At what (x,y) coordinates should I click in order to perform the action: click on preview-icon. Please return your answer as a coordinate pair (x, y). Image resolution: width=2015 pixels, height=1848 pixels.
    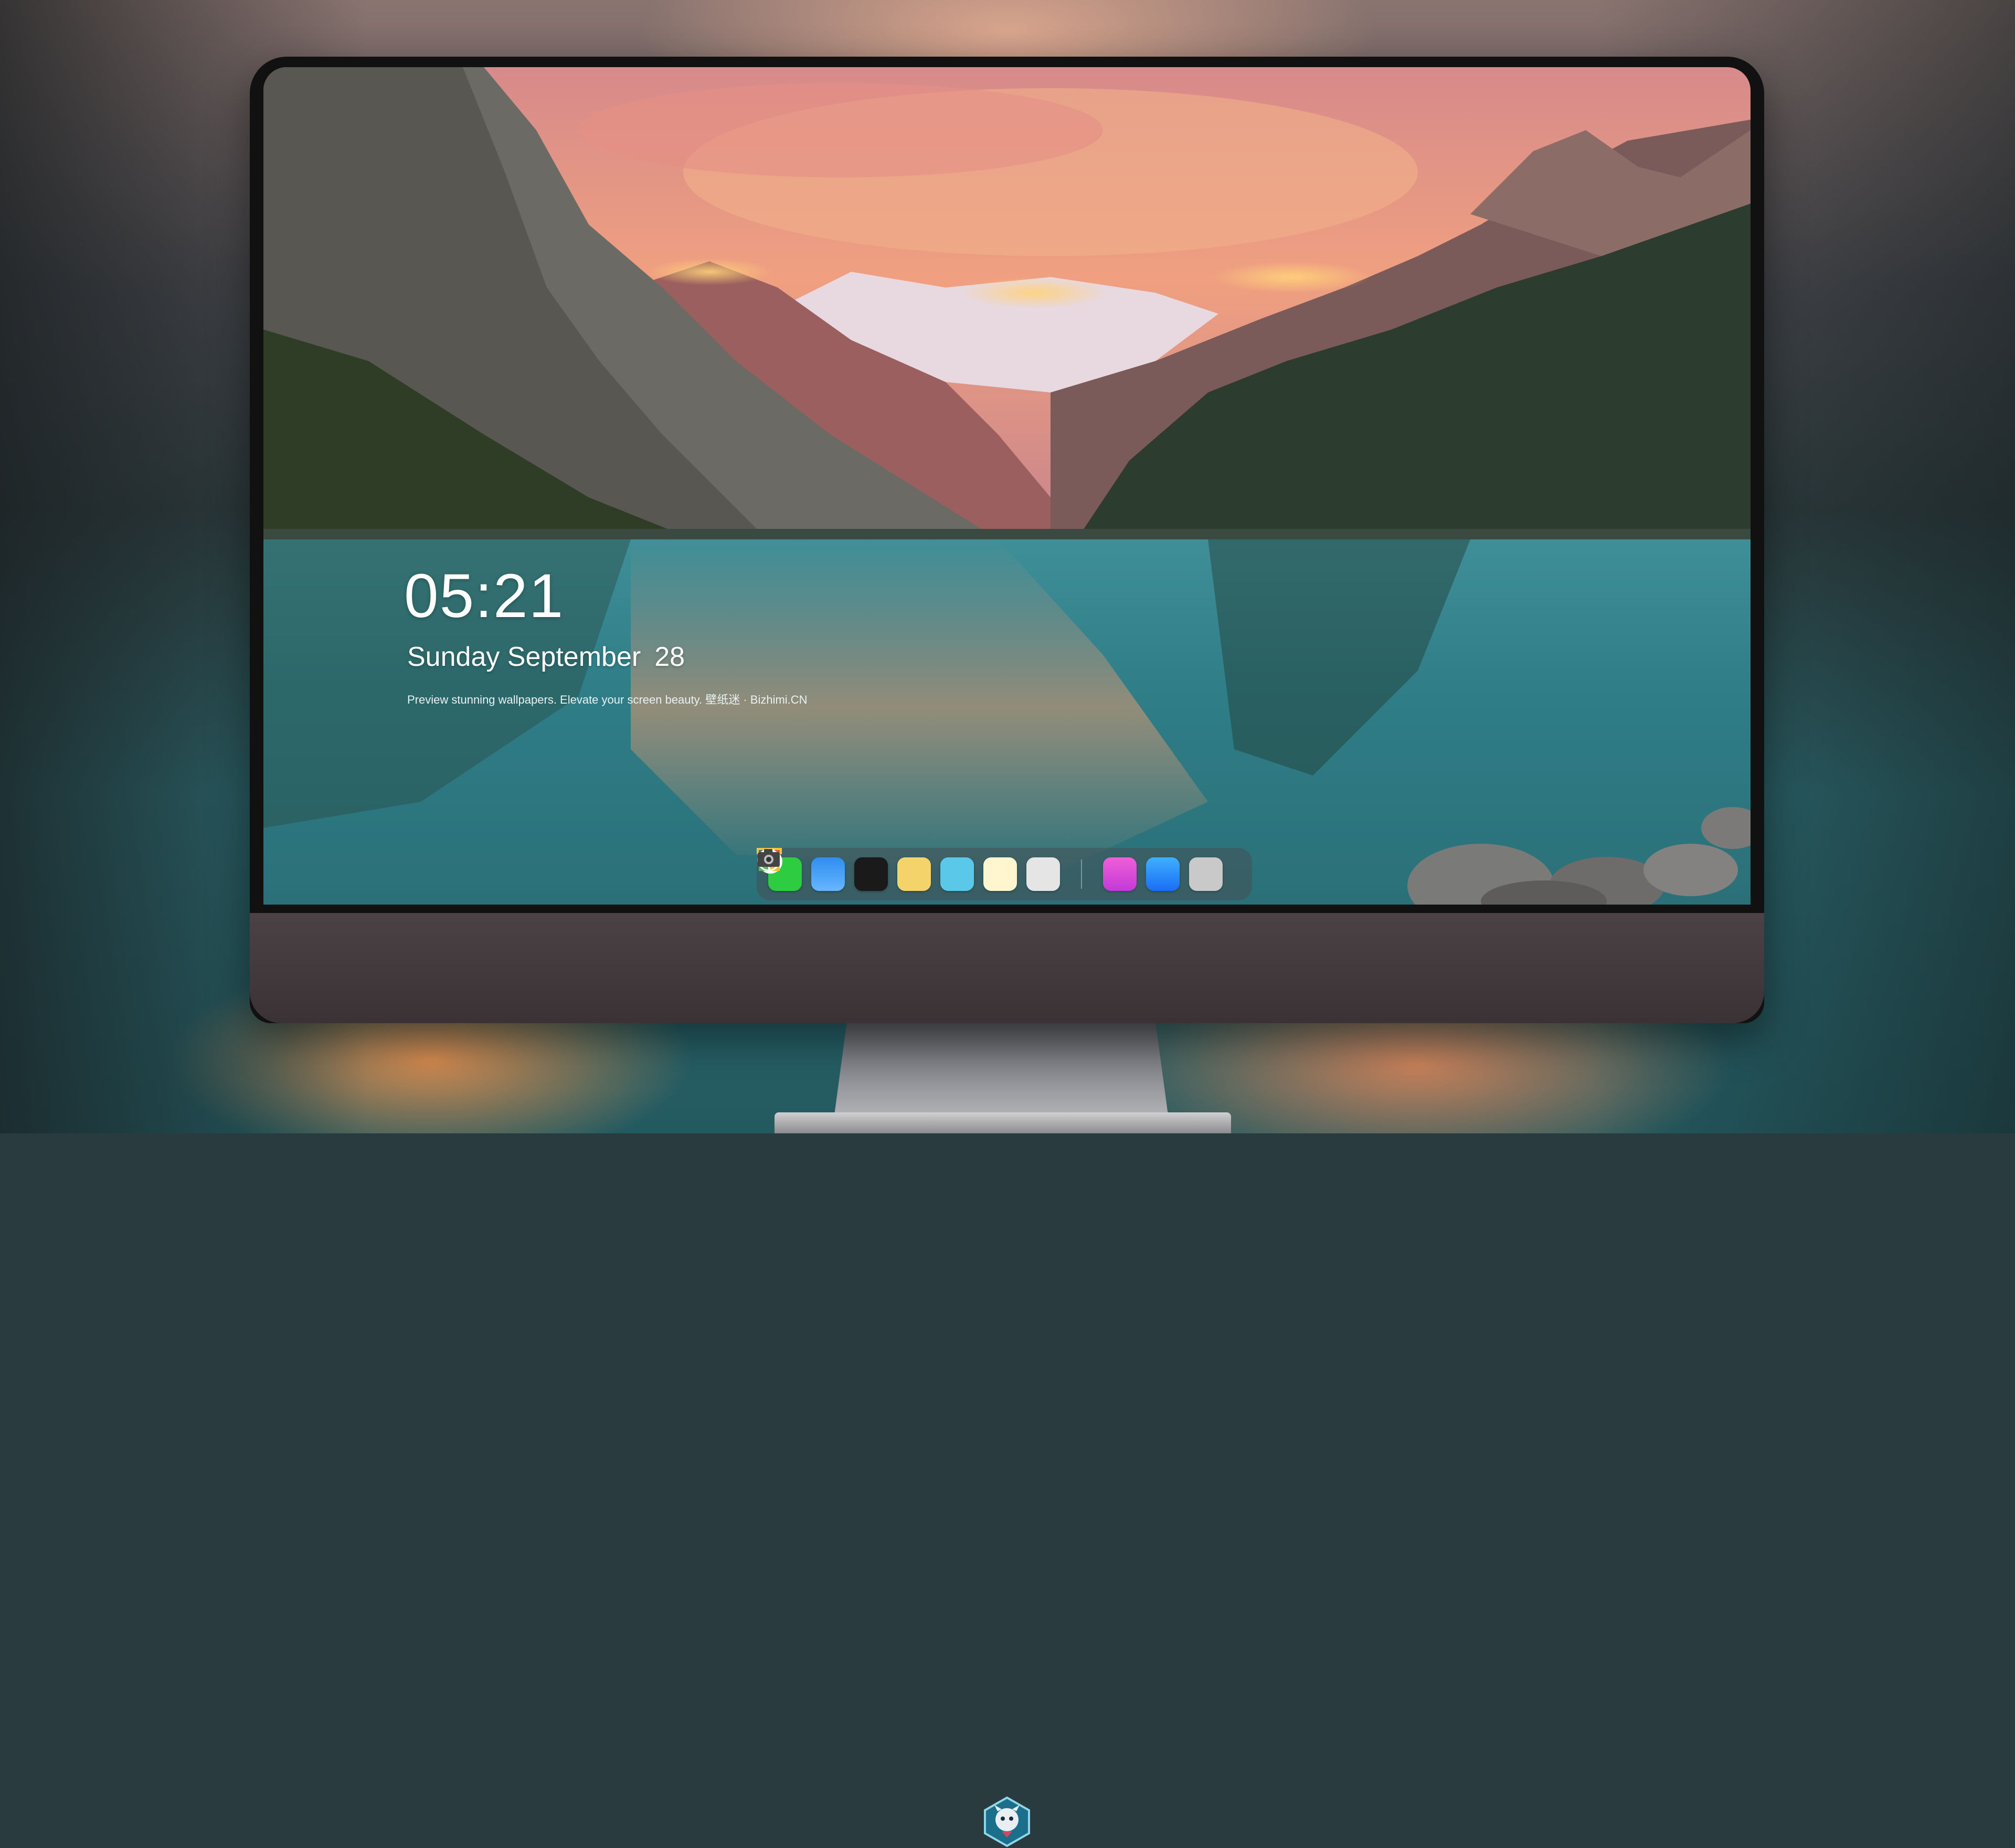
    Looking at the image, I should click on (845, 871).